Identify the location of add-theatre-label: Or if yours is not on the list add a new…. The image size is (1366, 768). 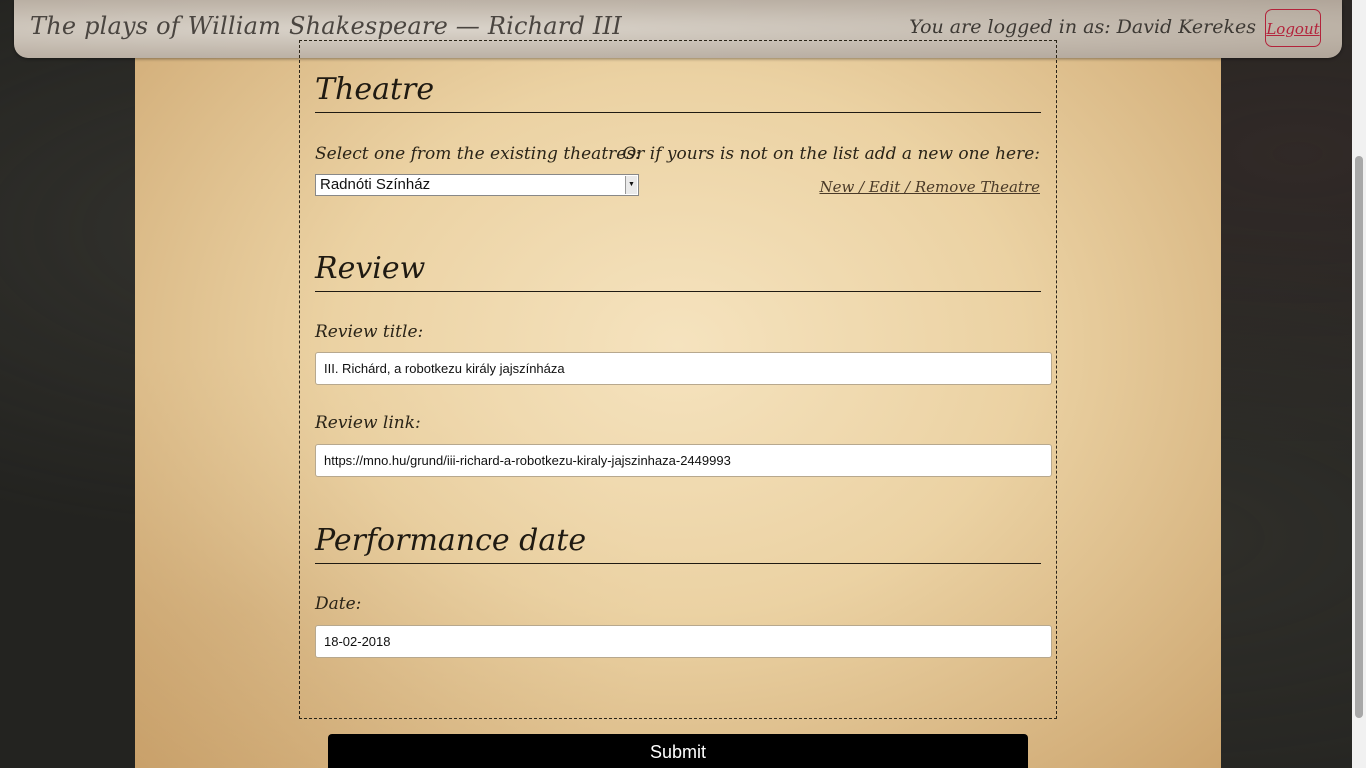
(831, 154).